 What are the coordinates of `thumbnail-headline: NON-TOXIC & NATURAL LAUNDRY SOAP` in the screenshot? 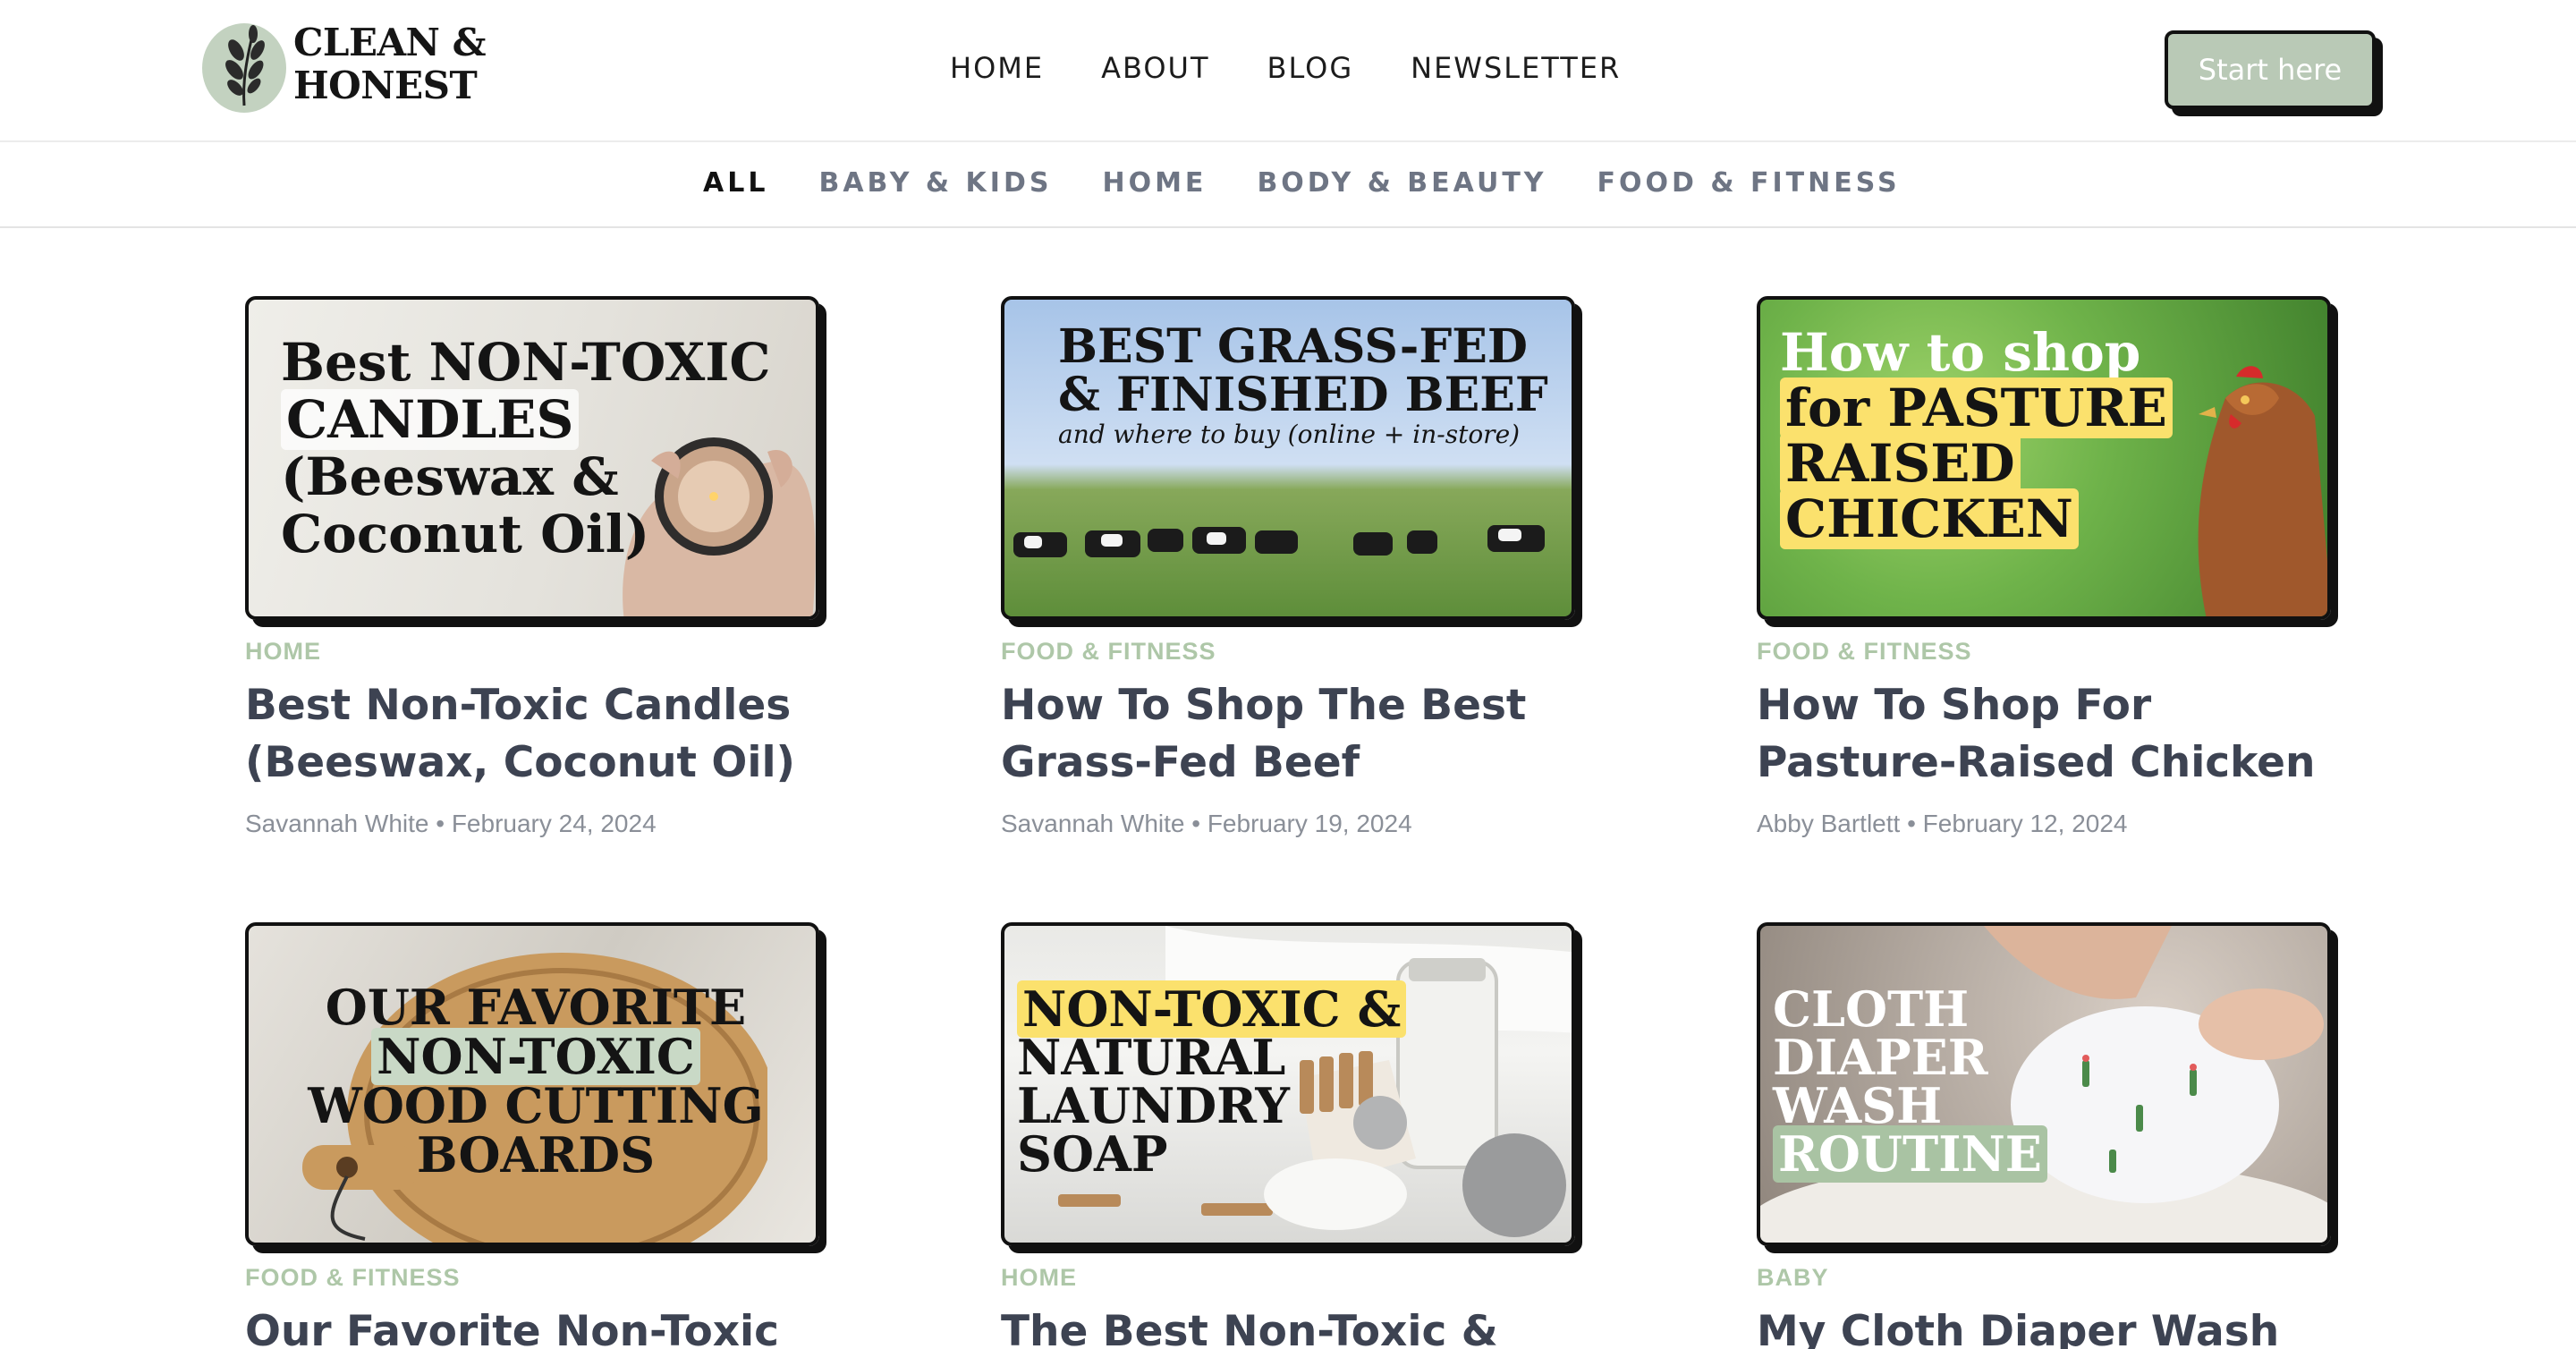 It's located at (1212, 1081).